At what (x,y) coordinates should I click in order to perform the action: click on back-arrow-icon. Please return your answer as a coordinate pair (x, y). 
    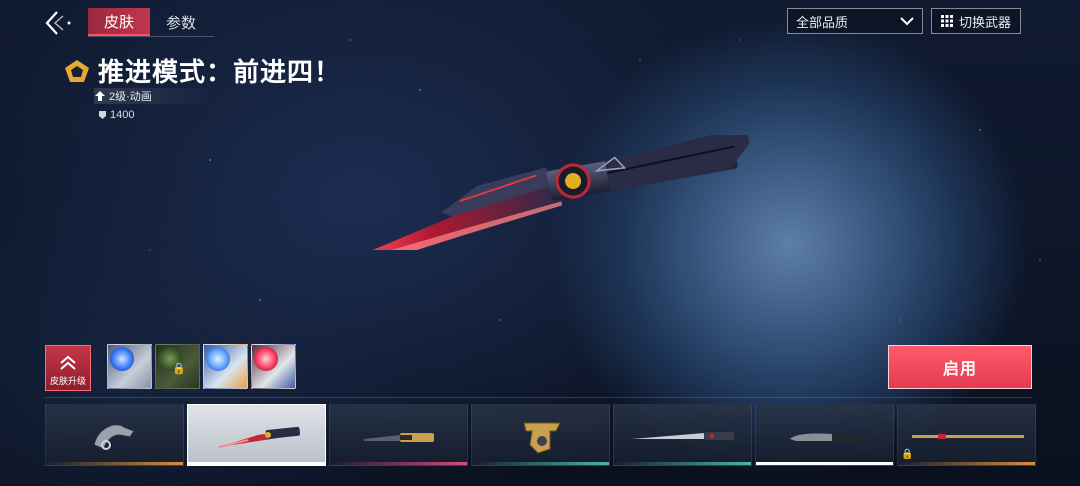
    Looking at the image, I should click on (58, 23).